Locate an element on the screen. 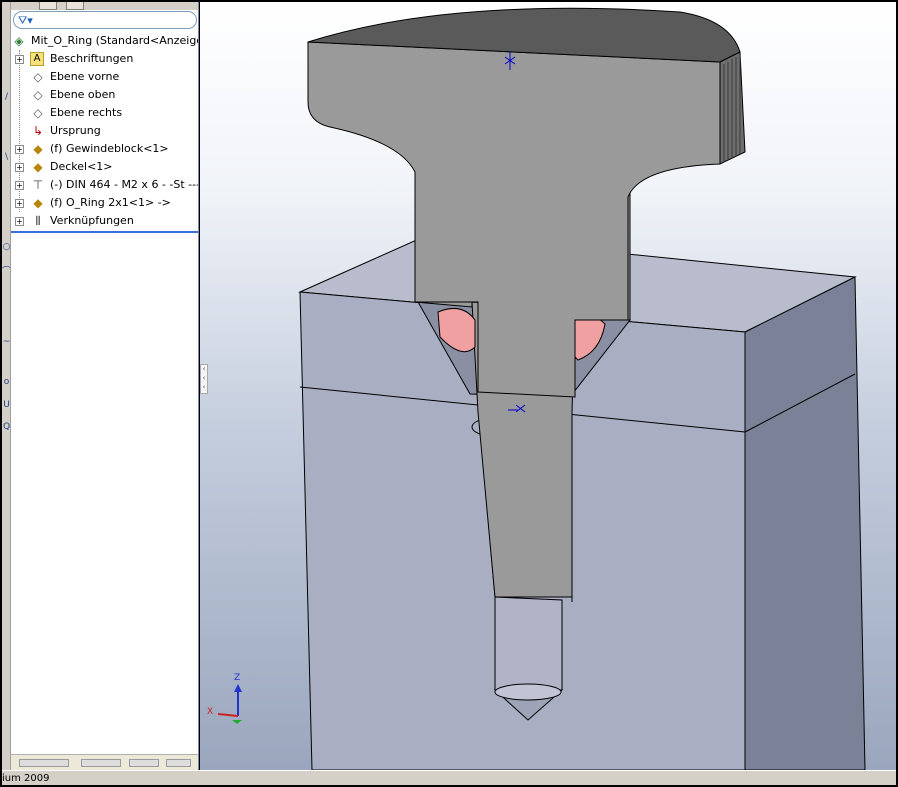  tree-item-ebene-rechts: ◇ Ebene rechts is located at coordinates (104, 113).